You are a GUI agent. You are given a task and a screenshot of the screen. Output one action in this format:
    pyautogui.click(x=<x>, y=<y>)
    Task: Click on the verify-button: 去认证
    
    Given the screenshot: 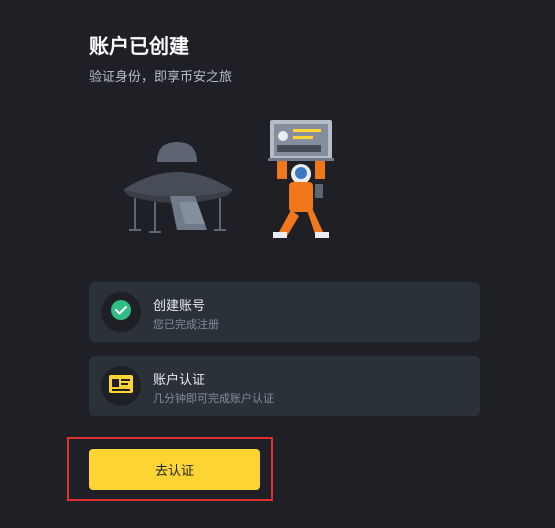 What is the action you would take?
    pyautogui.click(x=174, y=469)
    